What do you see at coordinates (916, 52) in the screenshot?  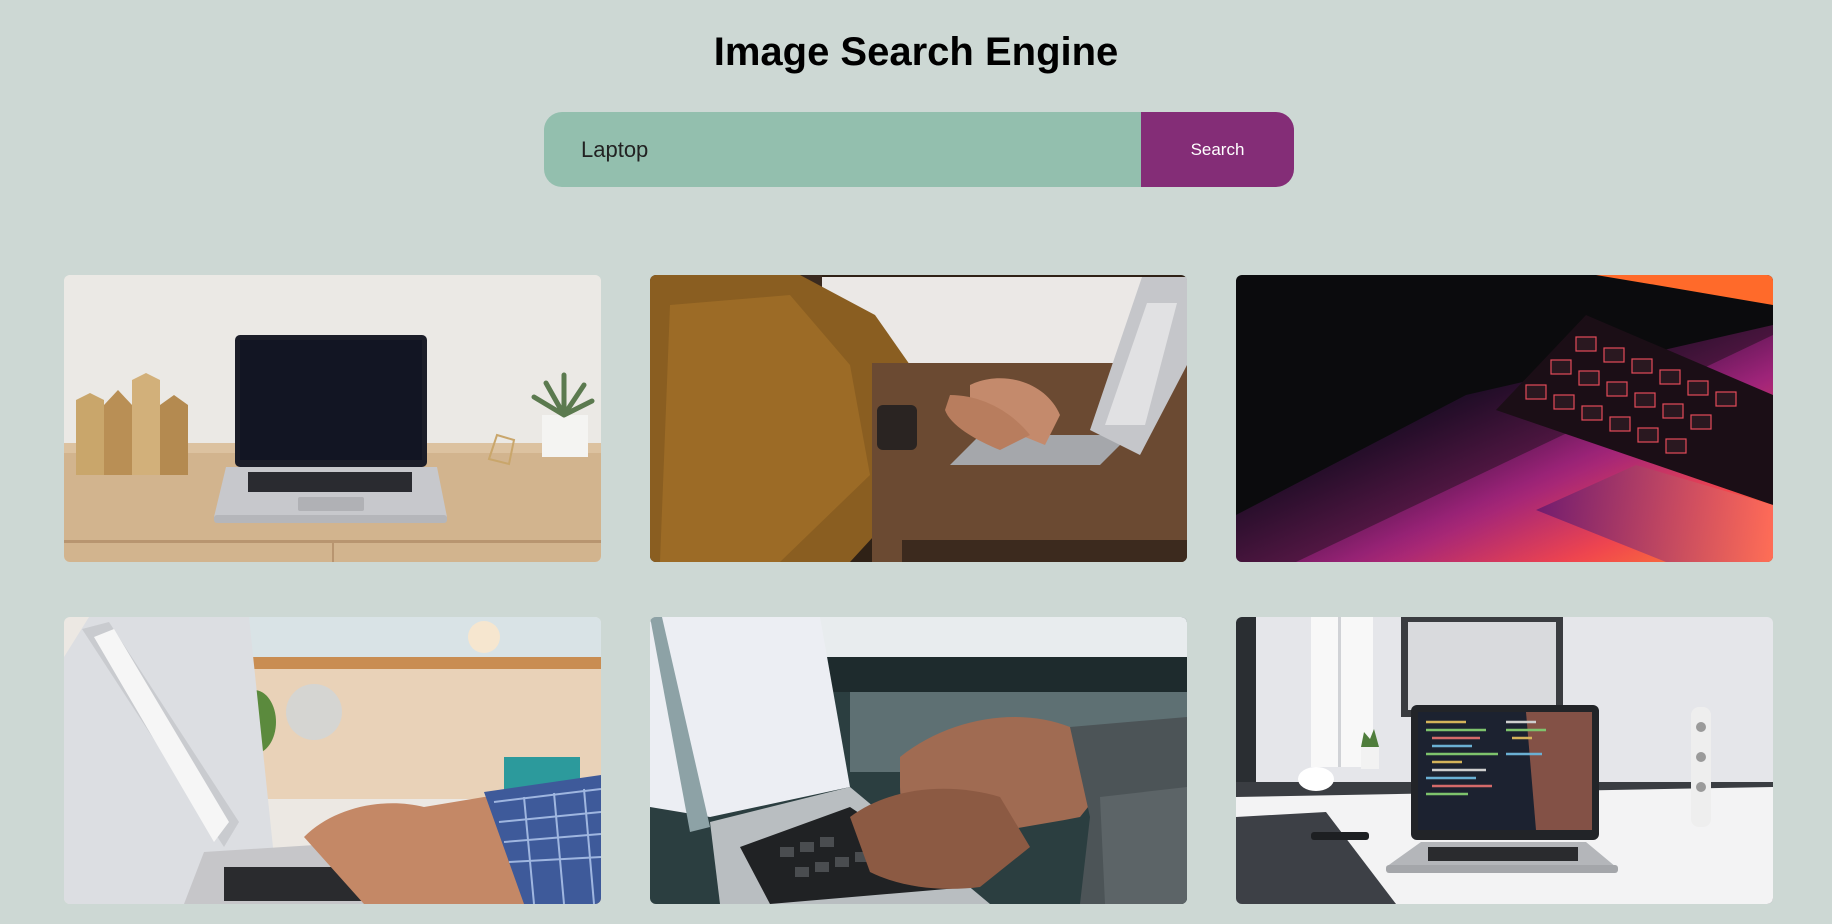 I see `page-title: Image Search Engine` at bounding box center [916, 52].